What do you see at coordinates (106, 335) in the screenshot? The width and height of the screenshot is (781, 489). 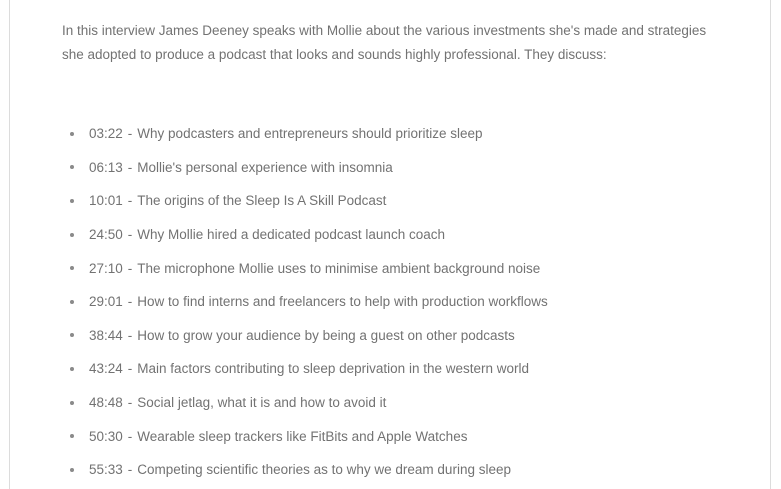 I see `timestamp: 38:44` at bounding box center [106, 335].